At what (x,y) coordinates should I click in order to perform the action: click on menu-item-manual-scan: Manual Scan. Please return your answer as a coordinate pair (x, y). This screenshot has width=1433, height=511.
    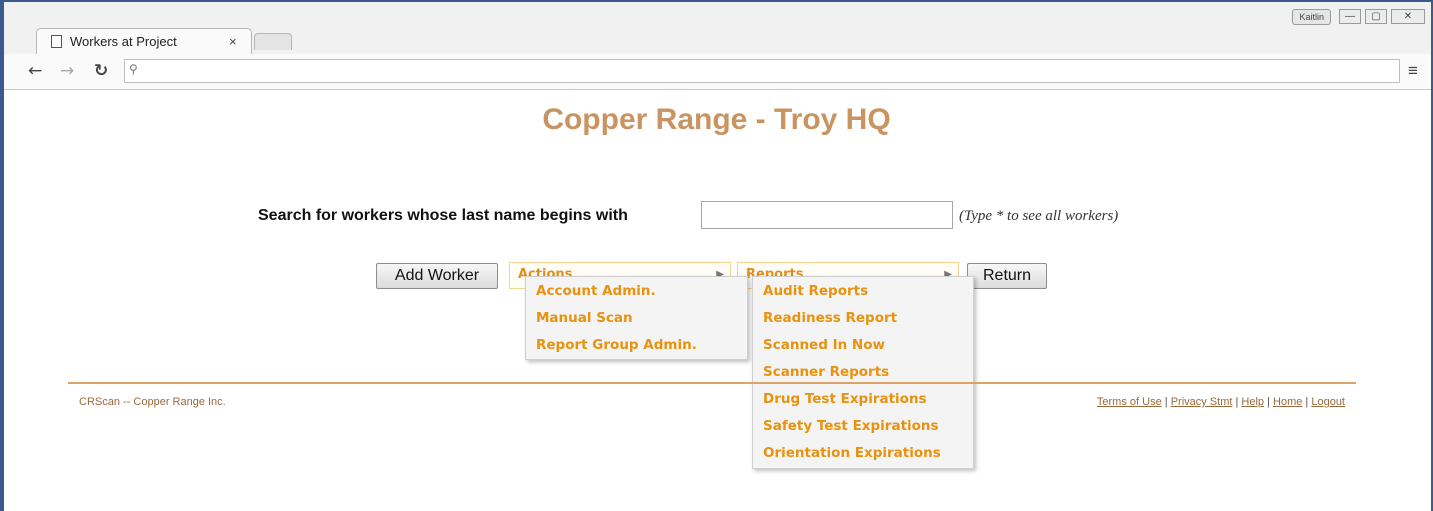
    Looking at the image, I should click on (636, 318).